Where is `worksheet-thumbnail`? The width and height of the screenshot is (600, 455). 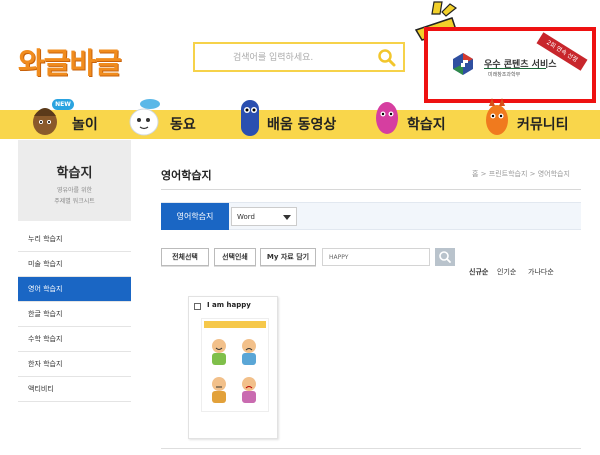 worksheet-thumbnail is located at coordinates (235, 365).